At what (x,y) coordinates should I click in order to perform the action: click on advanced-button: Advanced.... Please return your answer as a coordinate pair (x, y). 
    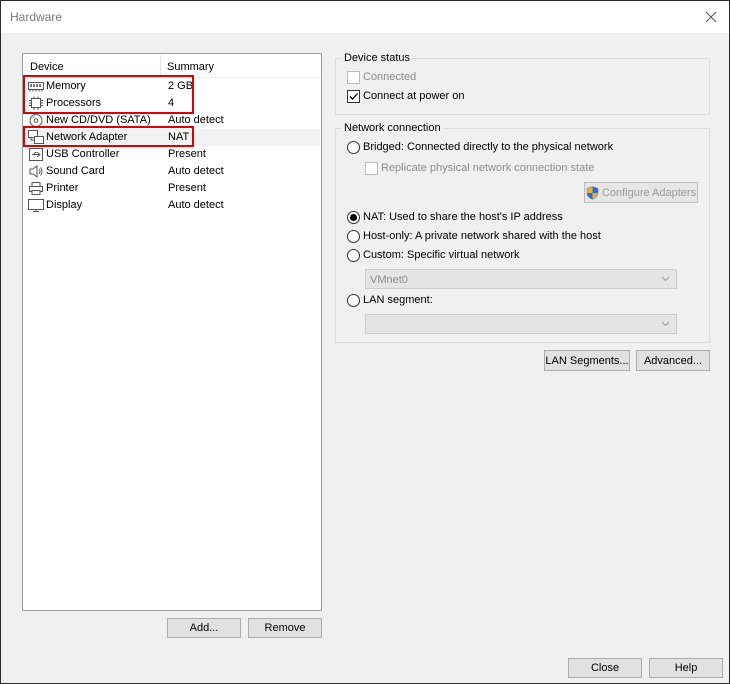
    Looking at the image, I should click on (673, 360).